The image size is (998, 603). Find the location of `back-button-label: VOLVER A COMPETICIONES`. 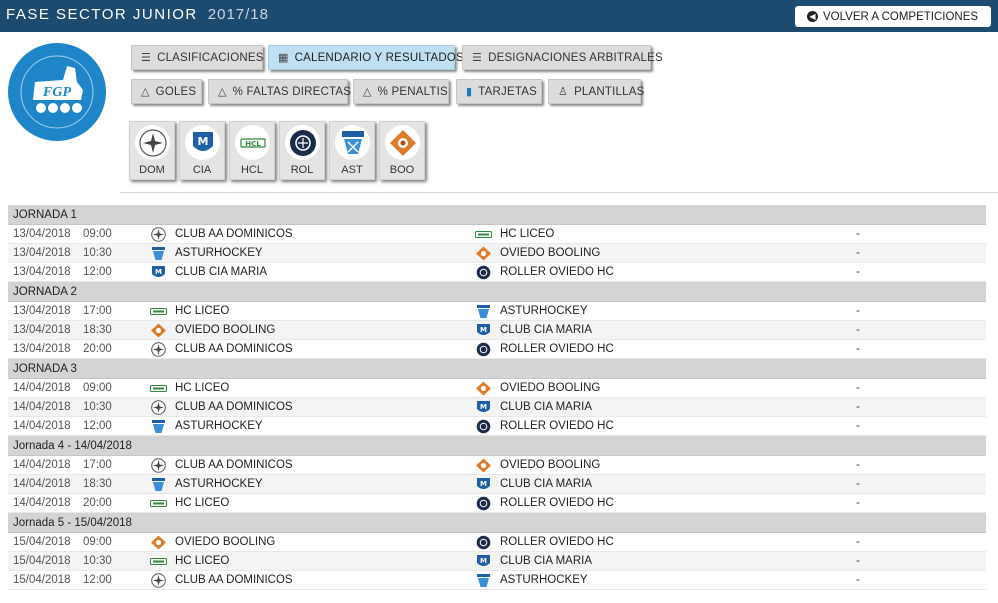

back-button-label: VOLVER A COMPETICIONES is located at coordinates (901, 16).